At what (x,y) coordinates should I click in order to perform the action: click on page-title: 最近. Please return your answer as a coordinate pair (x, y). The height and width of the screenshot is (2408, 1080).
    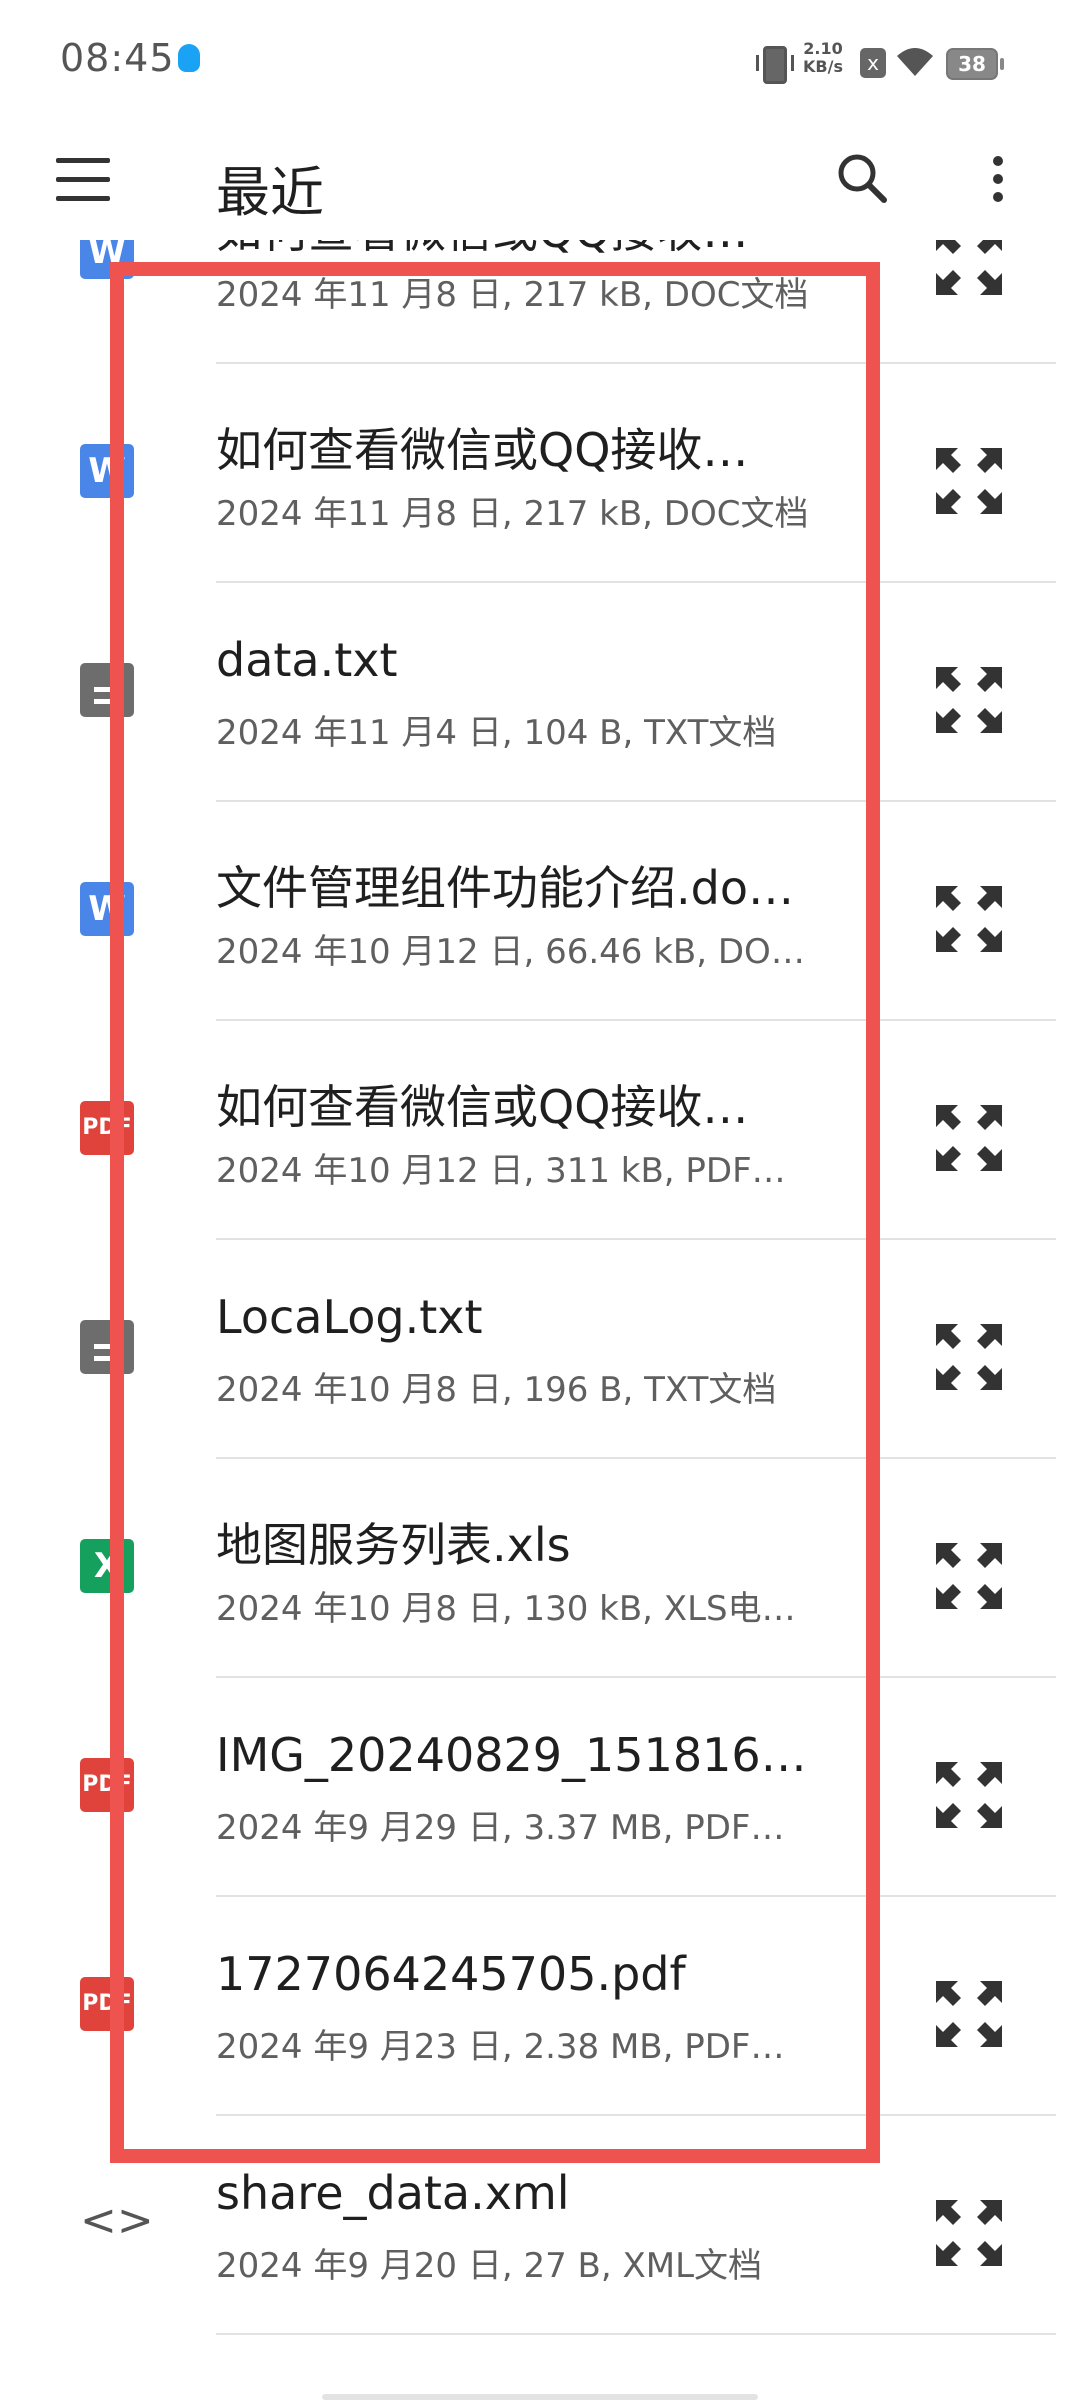
    Looking at the image, I should click on (270, 192).